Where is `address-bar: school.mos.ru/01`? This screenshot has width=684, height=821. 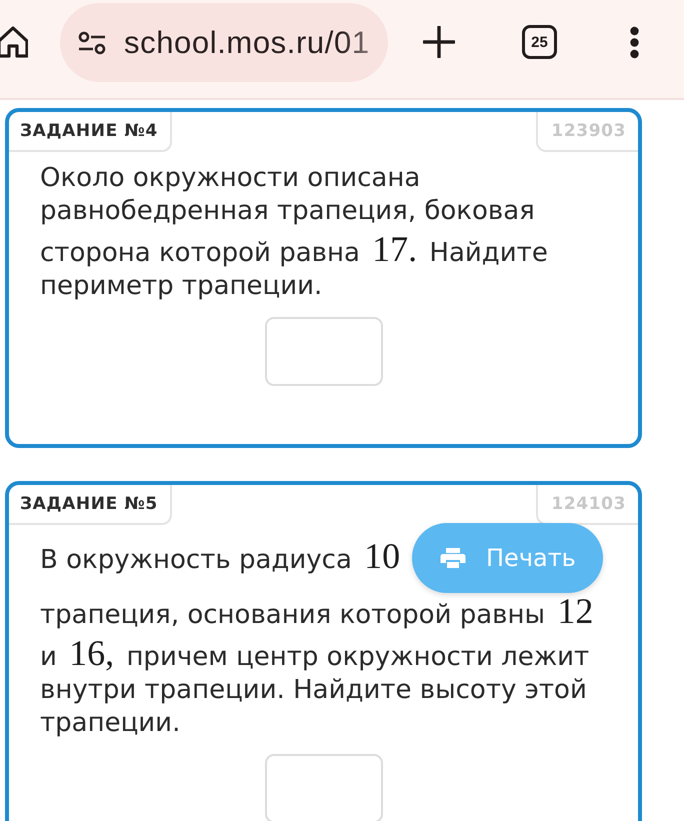
address-bar: school.mos.ru/01 is located at coordinates (224, 42).